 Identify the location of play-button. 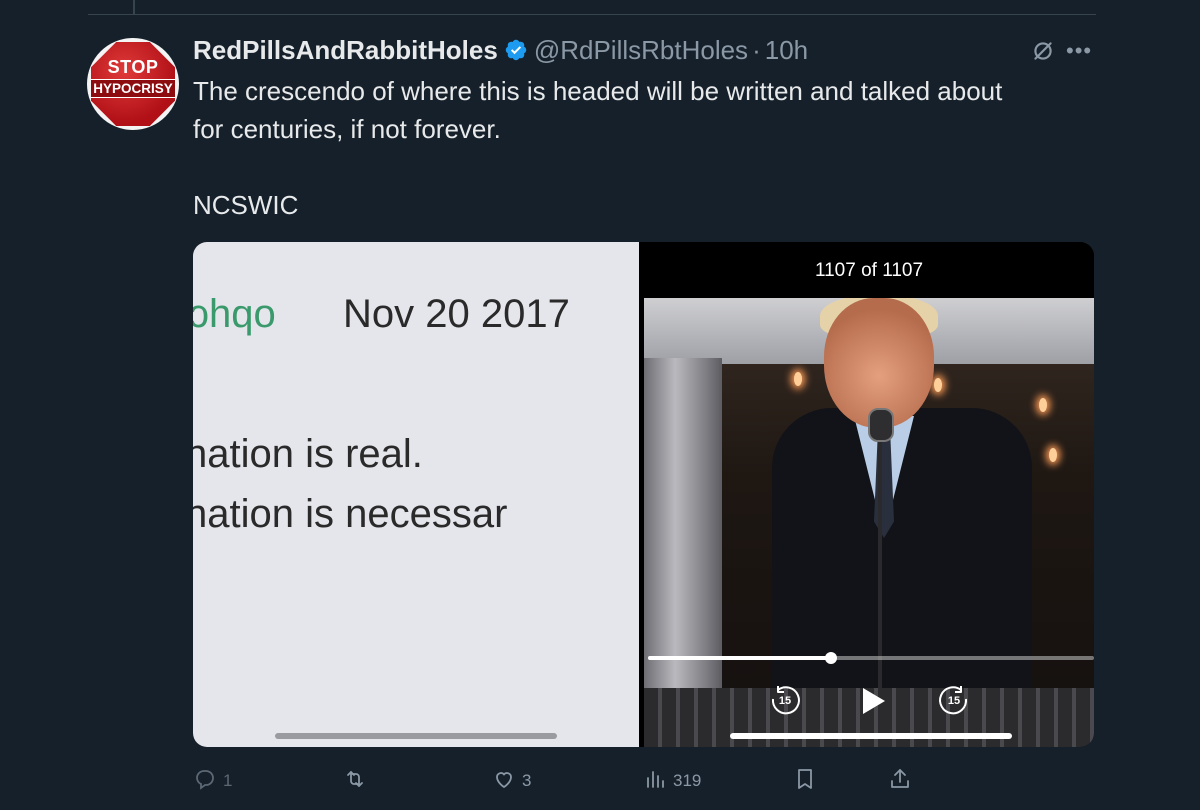
(872, 701).